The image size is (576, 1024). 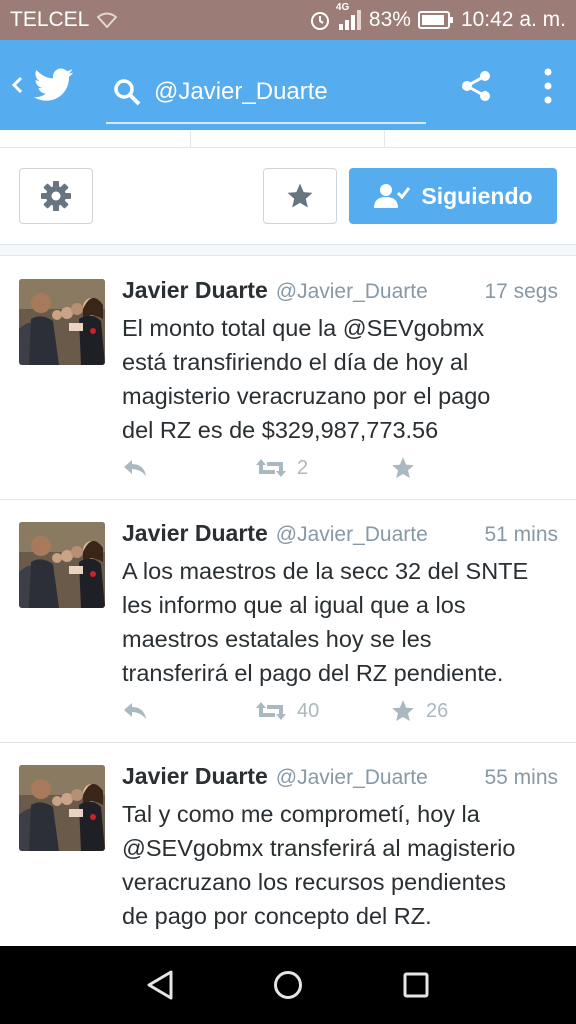 I want to click on tweet-timestamp: 55 mins, so click(x=521, y=777).